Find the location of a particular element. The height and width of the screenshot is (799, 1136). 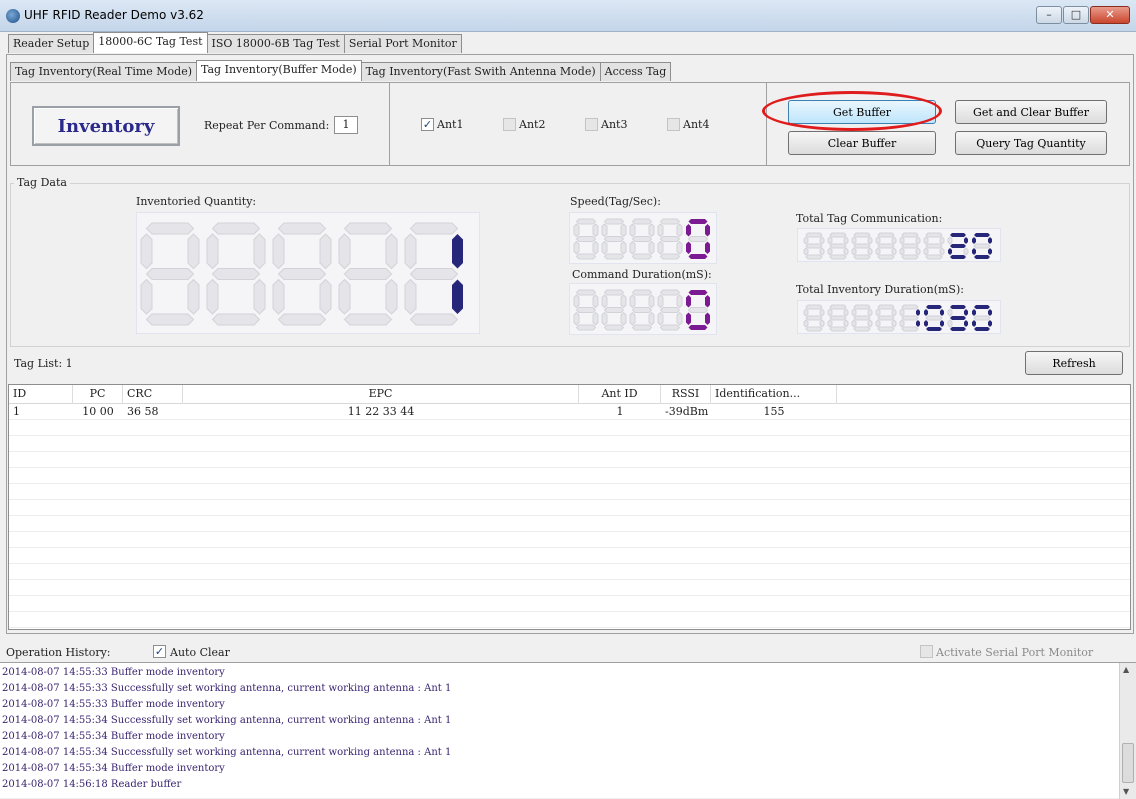

log-scrollbar: ▲ ▼ is located at coordinates (1127, 731).